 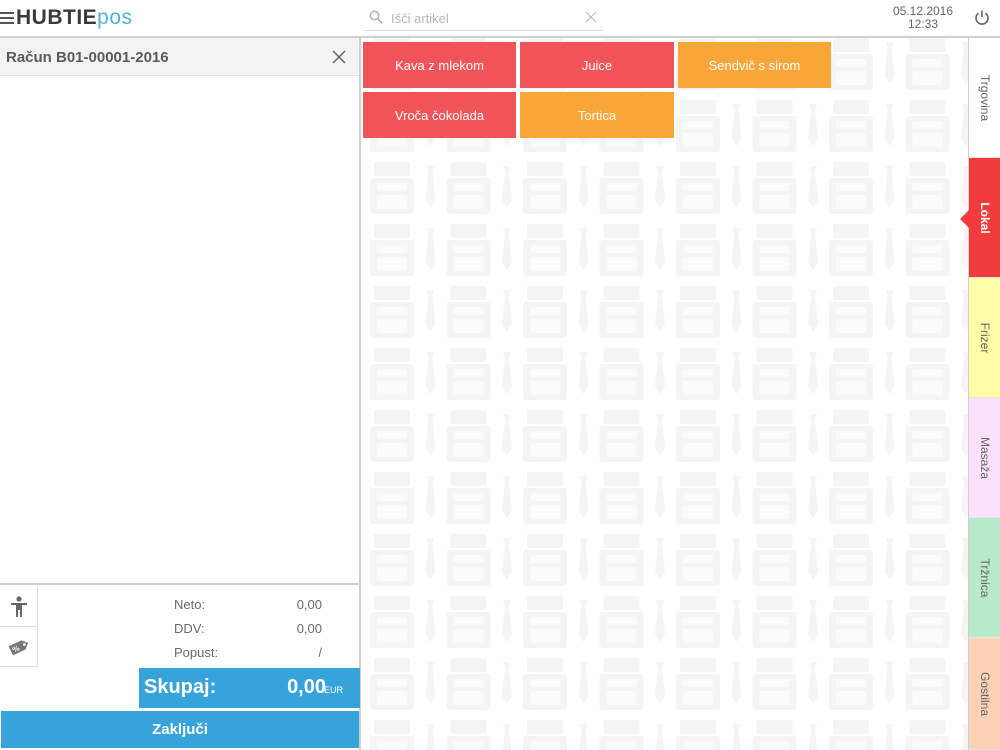 What do you see at coordinates (320, 652) in the screenshot?
I see `popust-value: /` at bounding box center [320, 652].